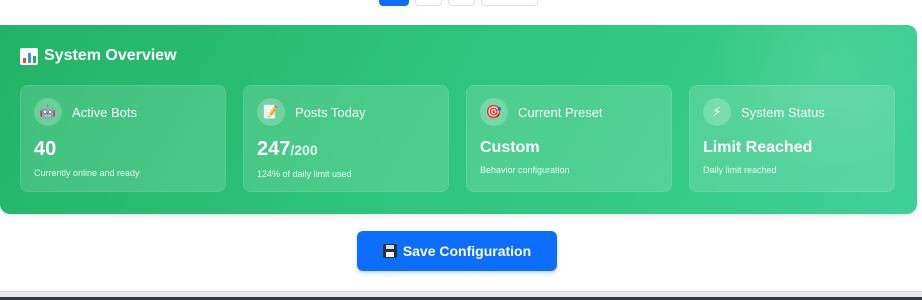 The width and height of the screenshot is (922, 300). Describe the element at coordinates (717, 112) in the screenshot. I see `lightning-icon: ⚡` at that location.